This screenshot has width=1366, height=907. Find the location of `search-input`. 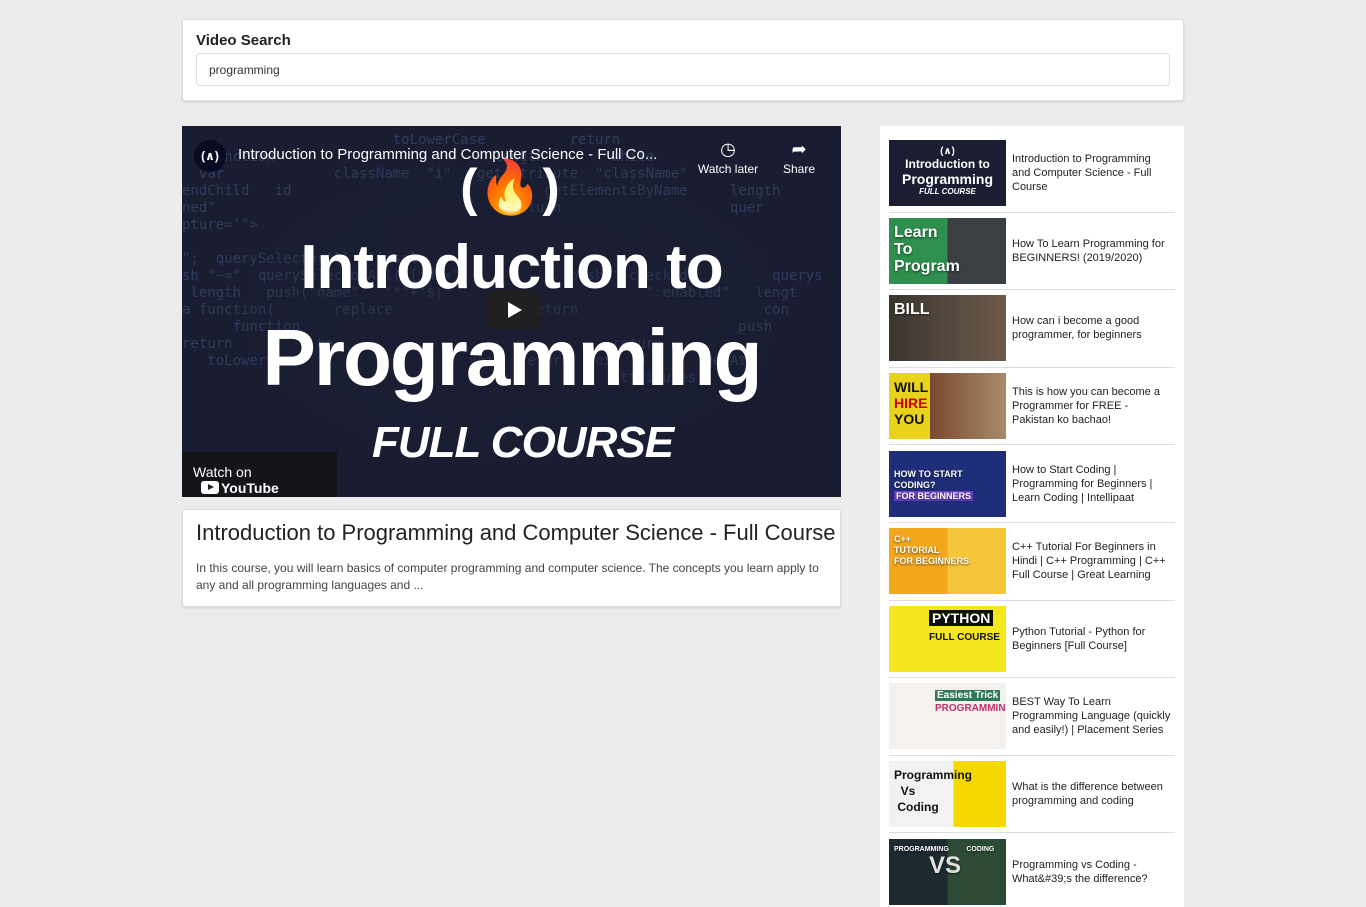

search-input is located at coordinates (683, 69).